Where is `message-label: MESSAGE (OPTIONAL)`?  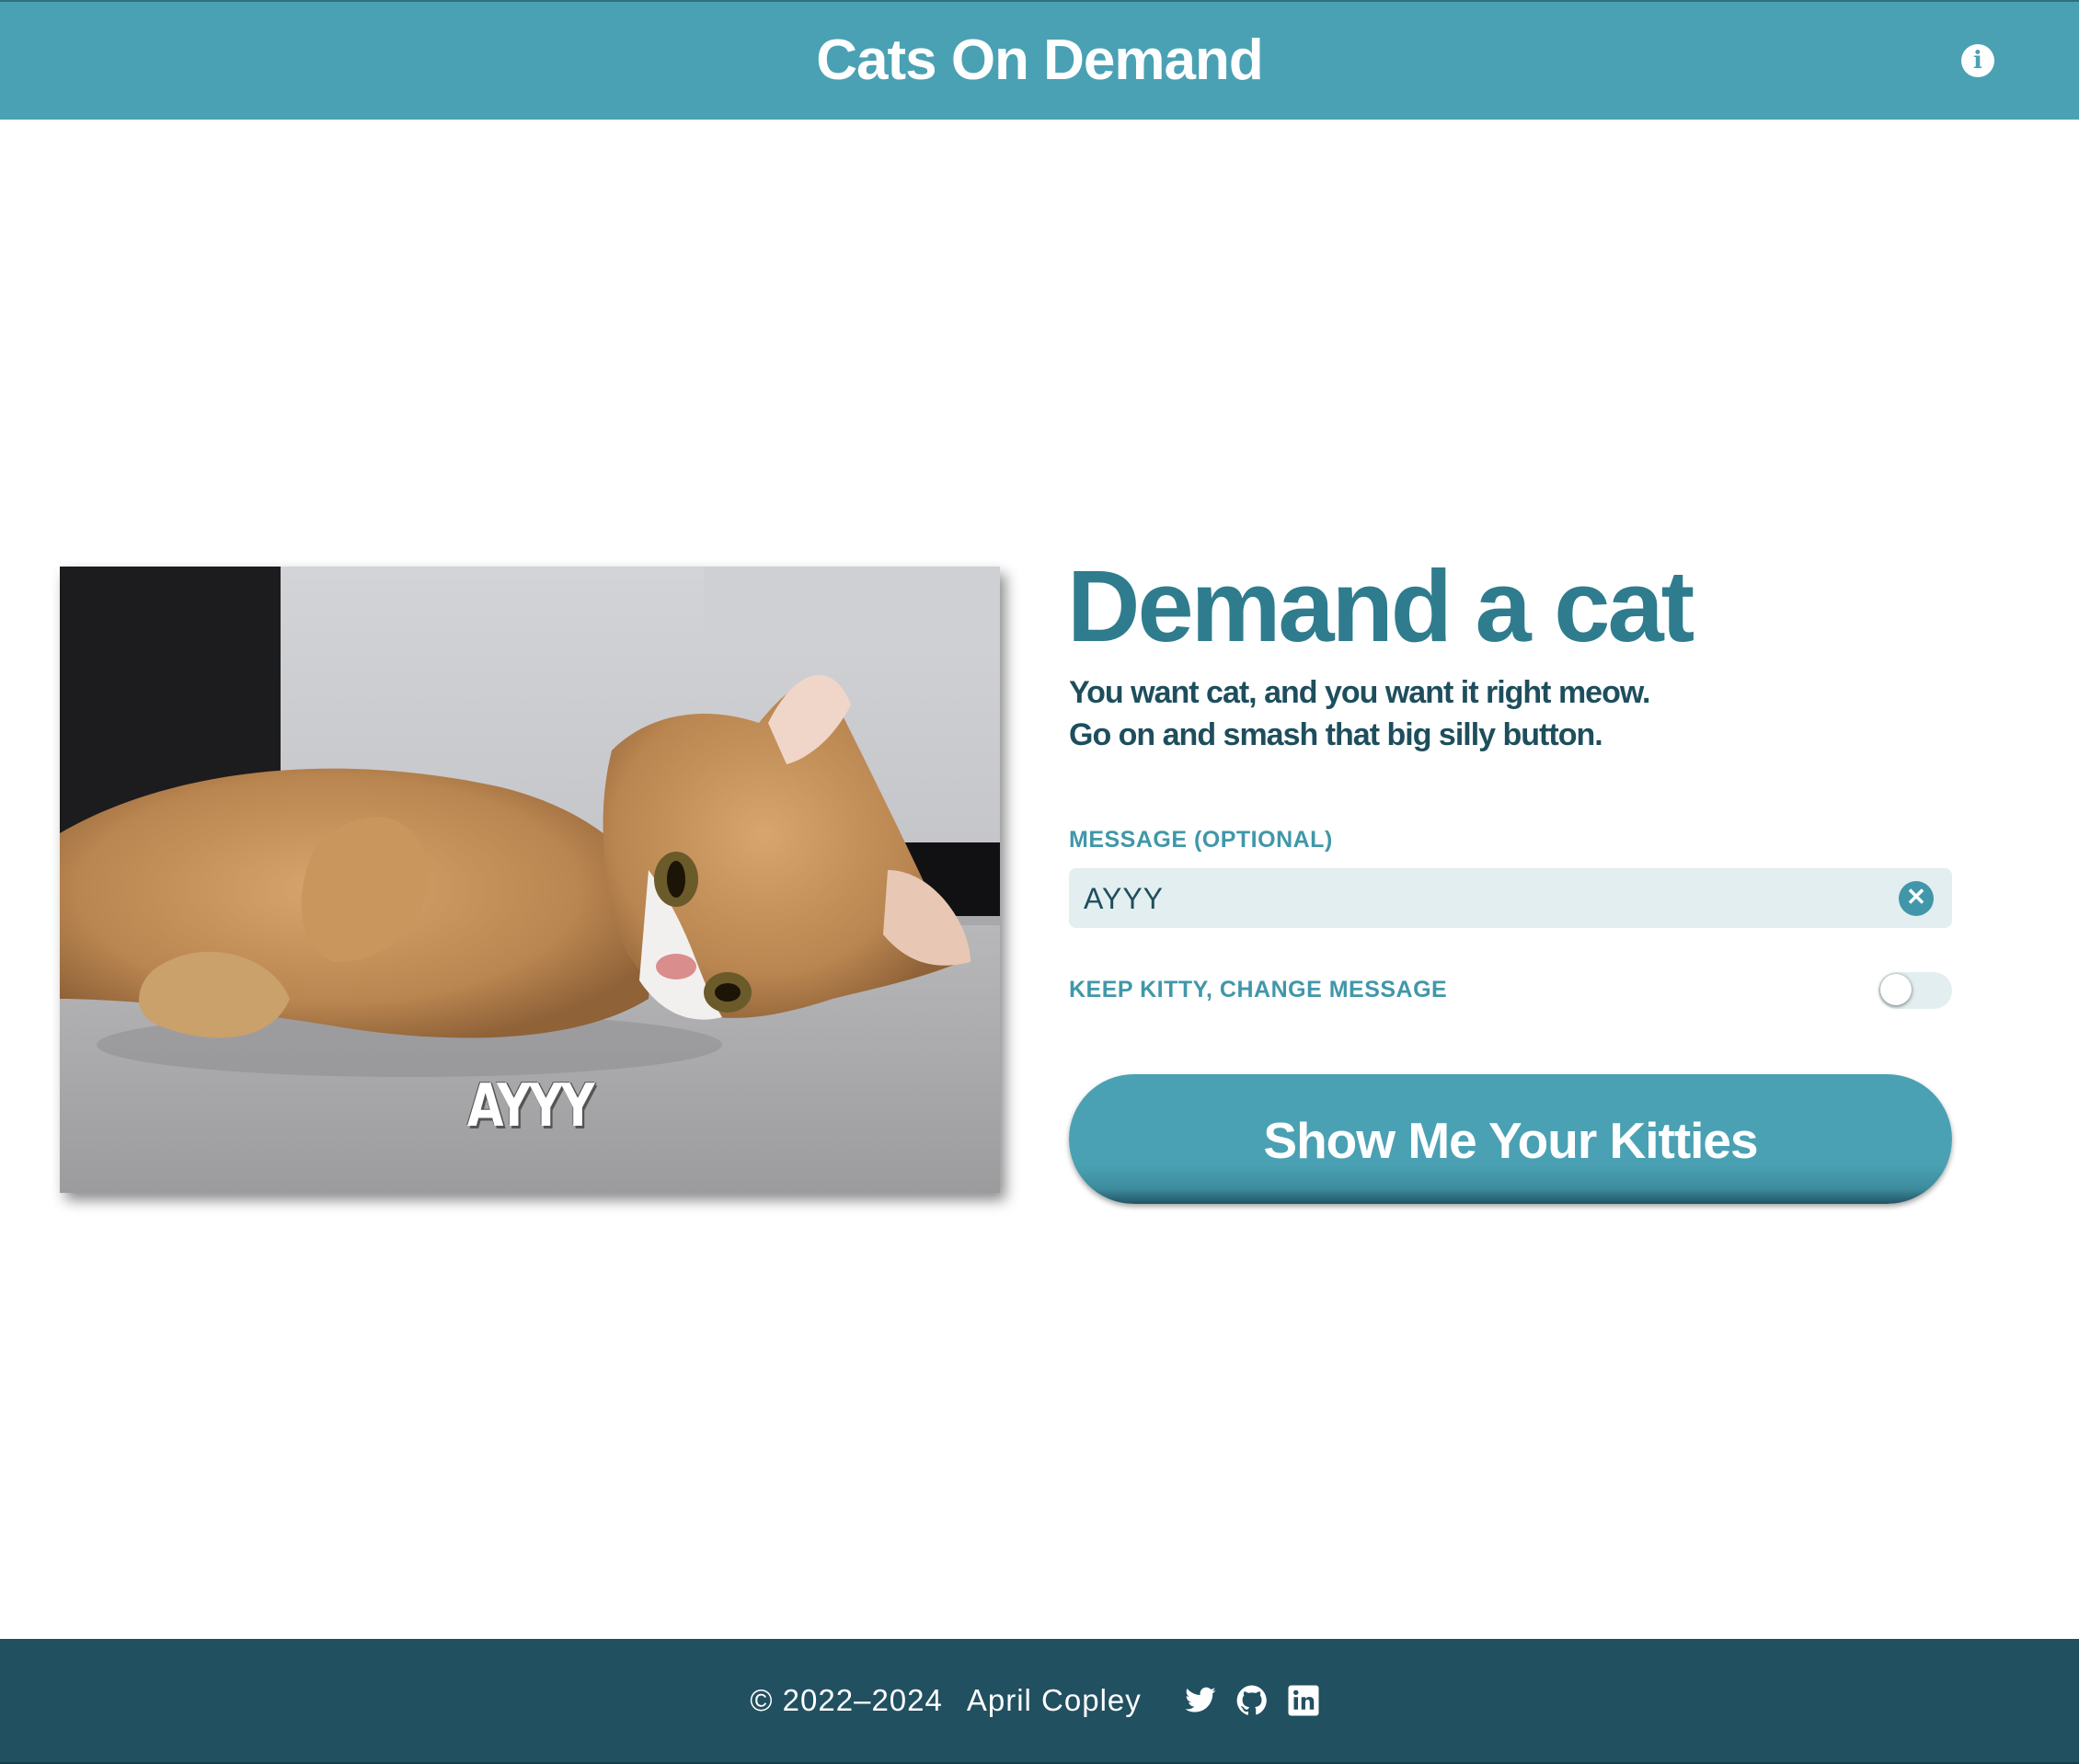 message-label: MESSAGE (OPTIONAL) is located at coordinates (1201, 840).